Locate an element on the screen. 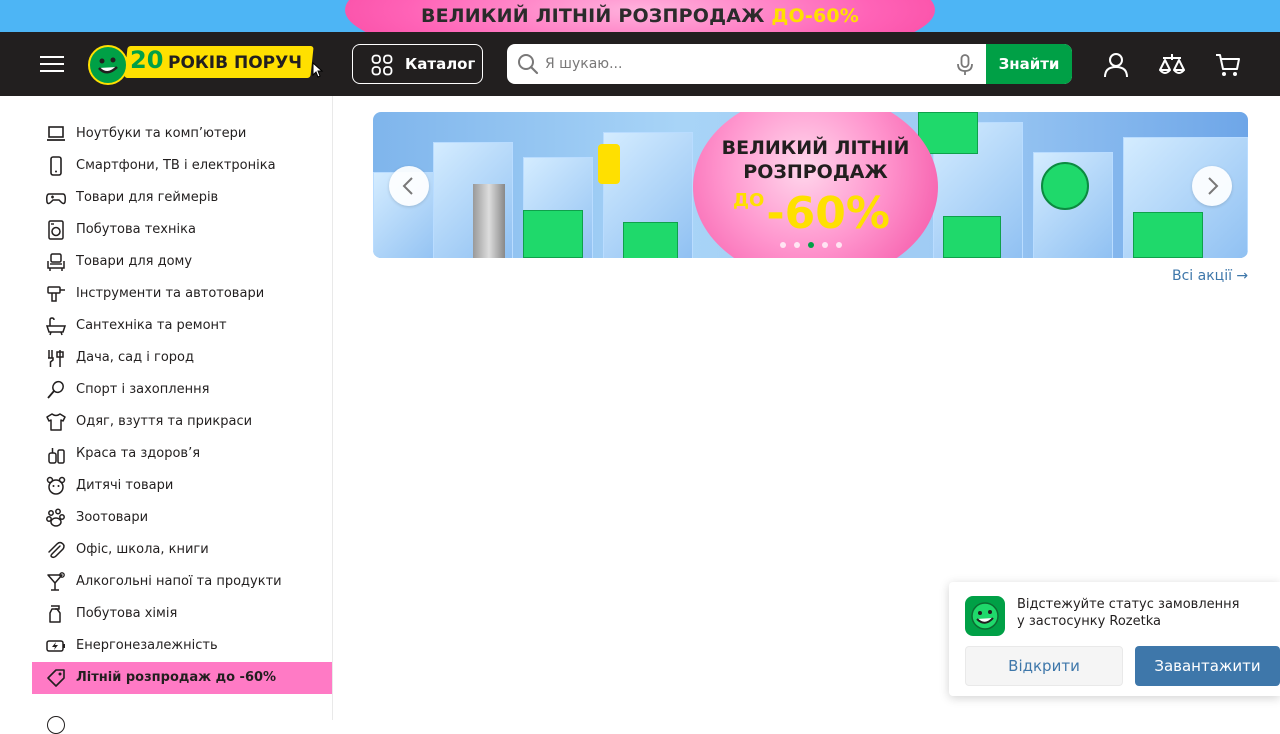  popup-line2: у застосунку Rozetka is located at coordinates (1089, 621).